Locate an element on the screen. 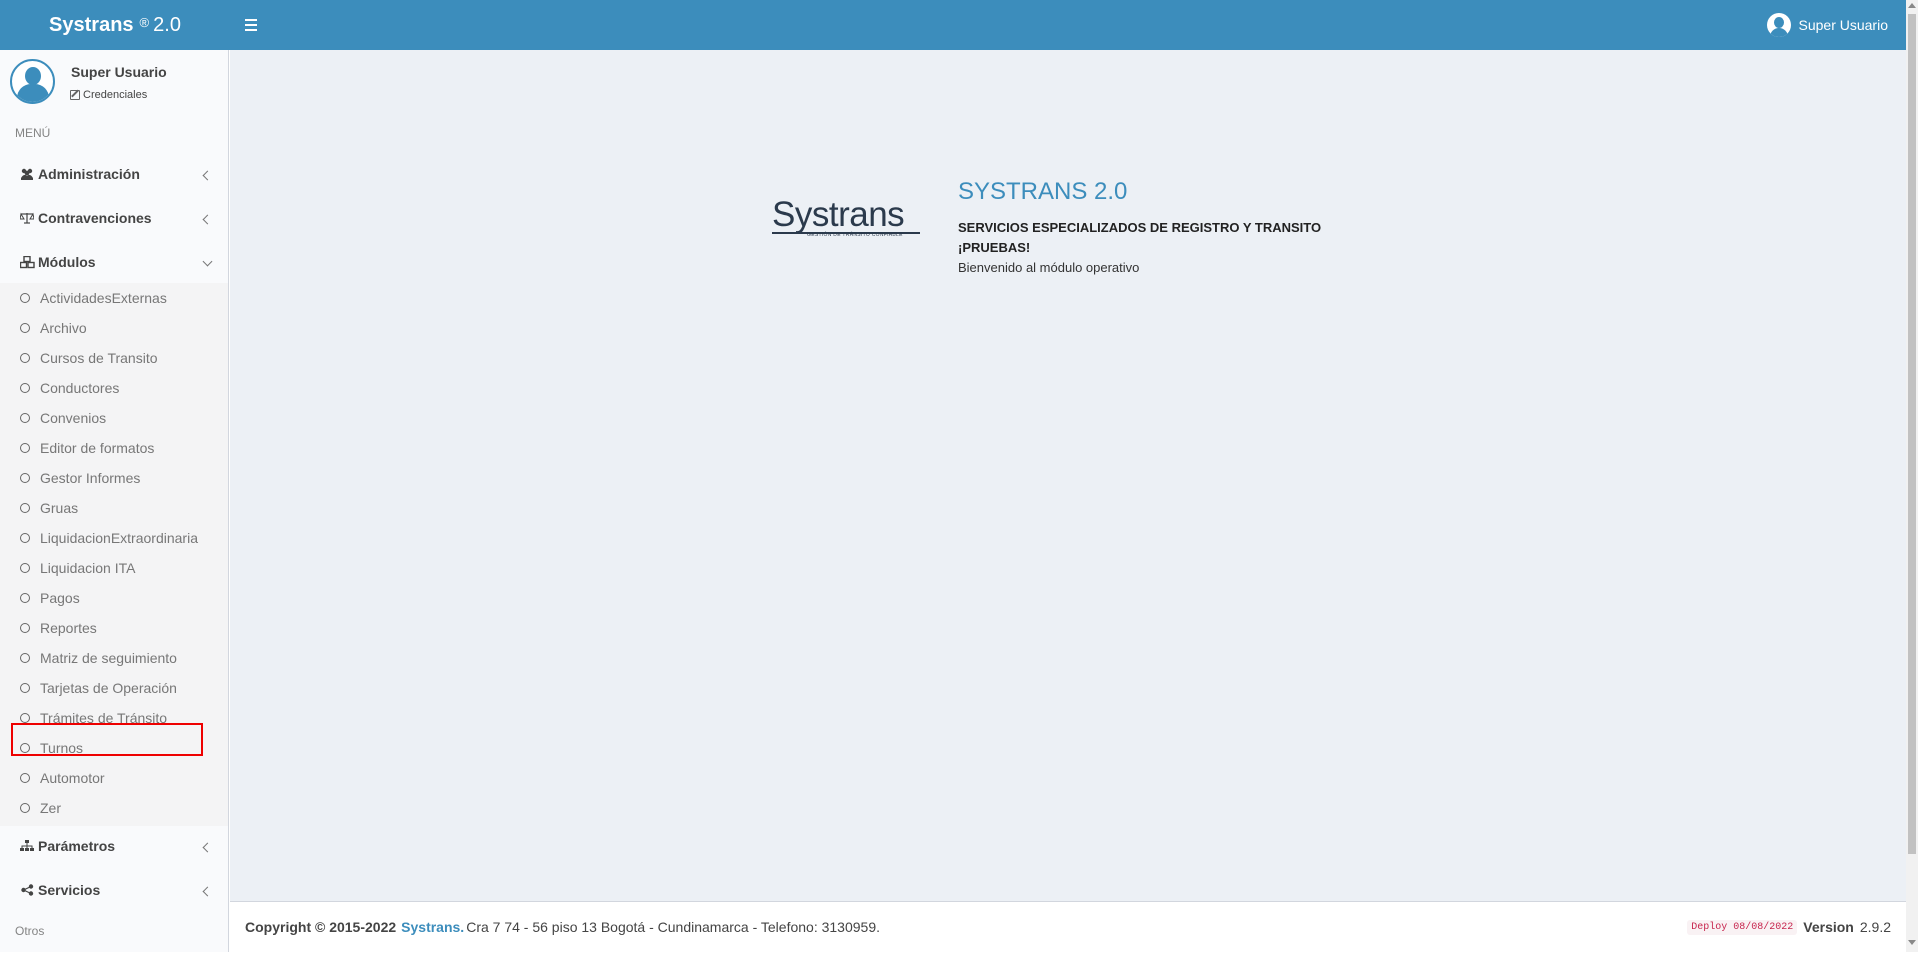 This screenshot has width=1918, height=965. vertical-scrollbar is located at coordinates (1912, 476).